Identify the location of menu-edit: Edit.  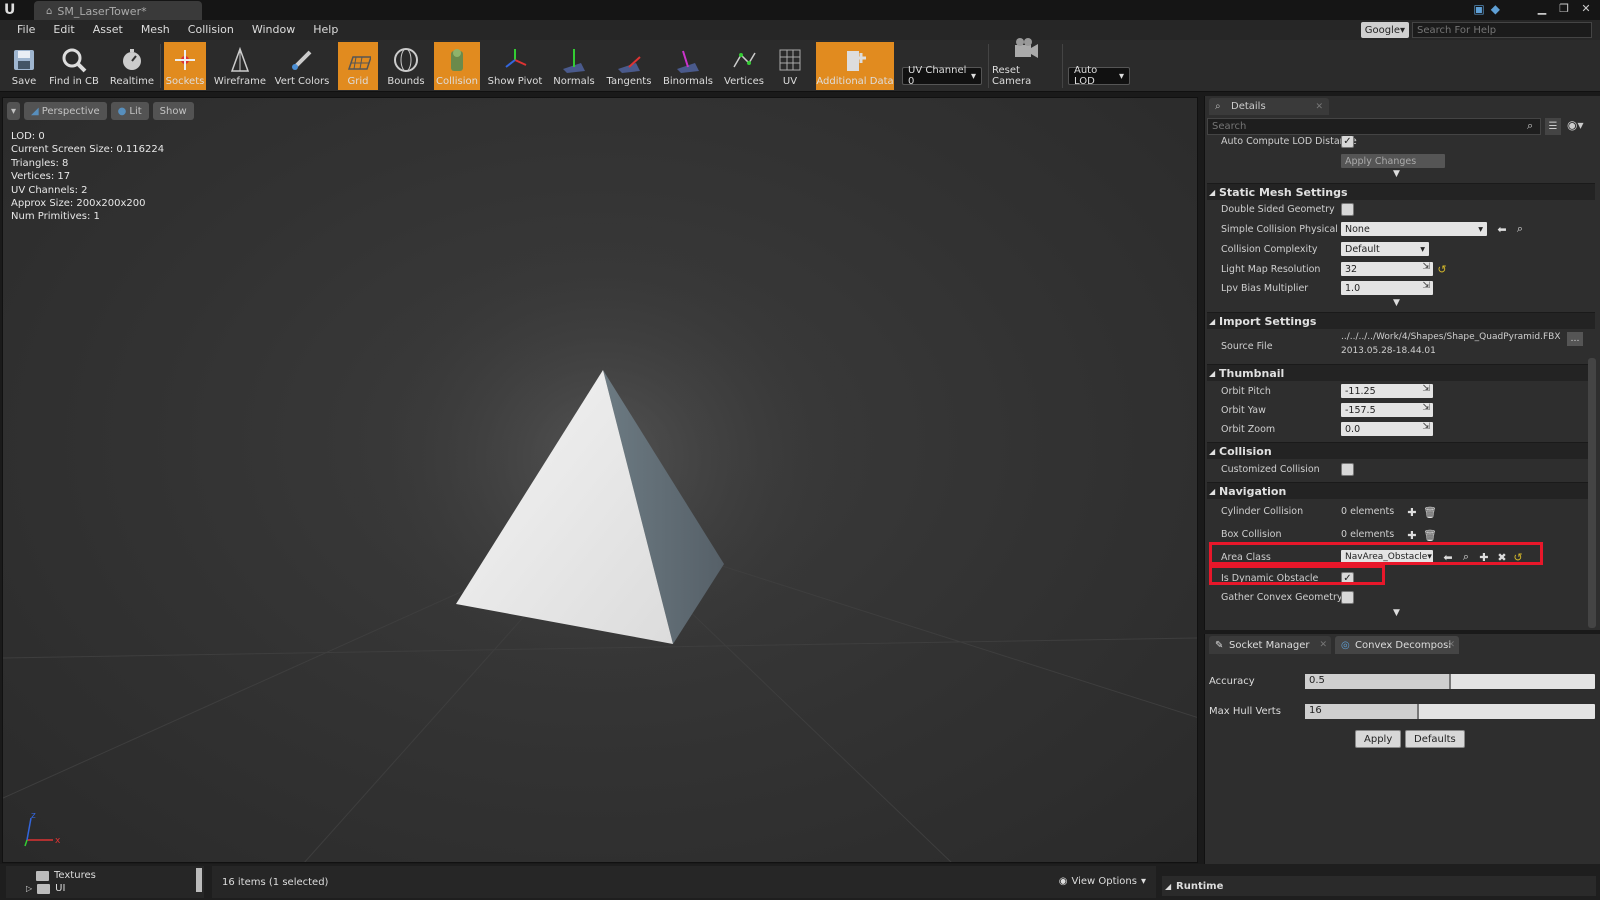
(63, 29).